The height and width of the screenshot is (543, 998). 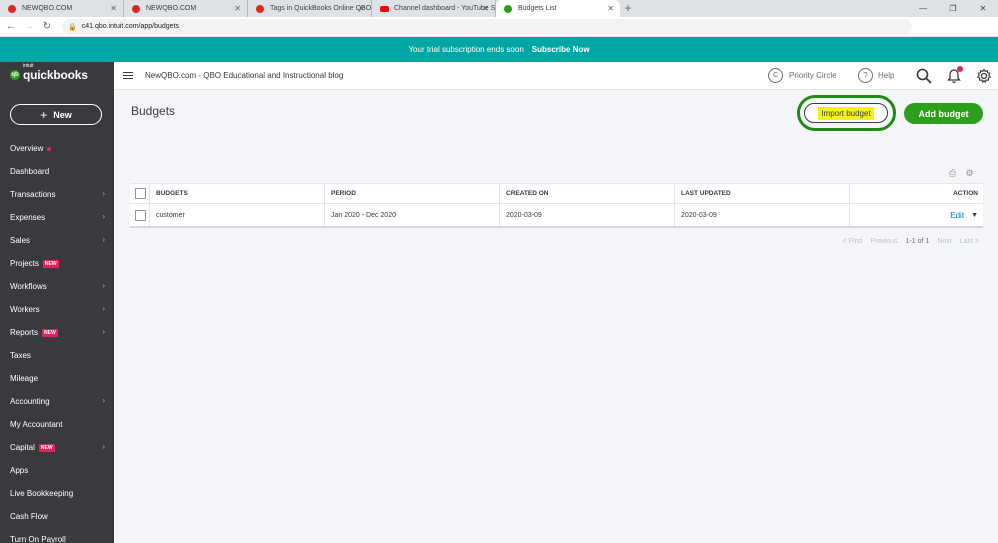 What do you see at coordinates (57, 286) in the screenshot?
I see `sidebar-item-workflows: Workflows ›` at bounding box center [57, 286].